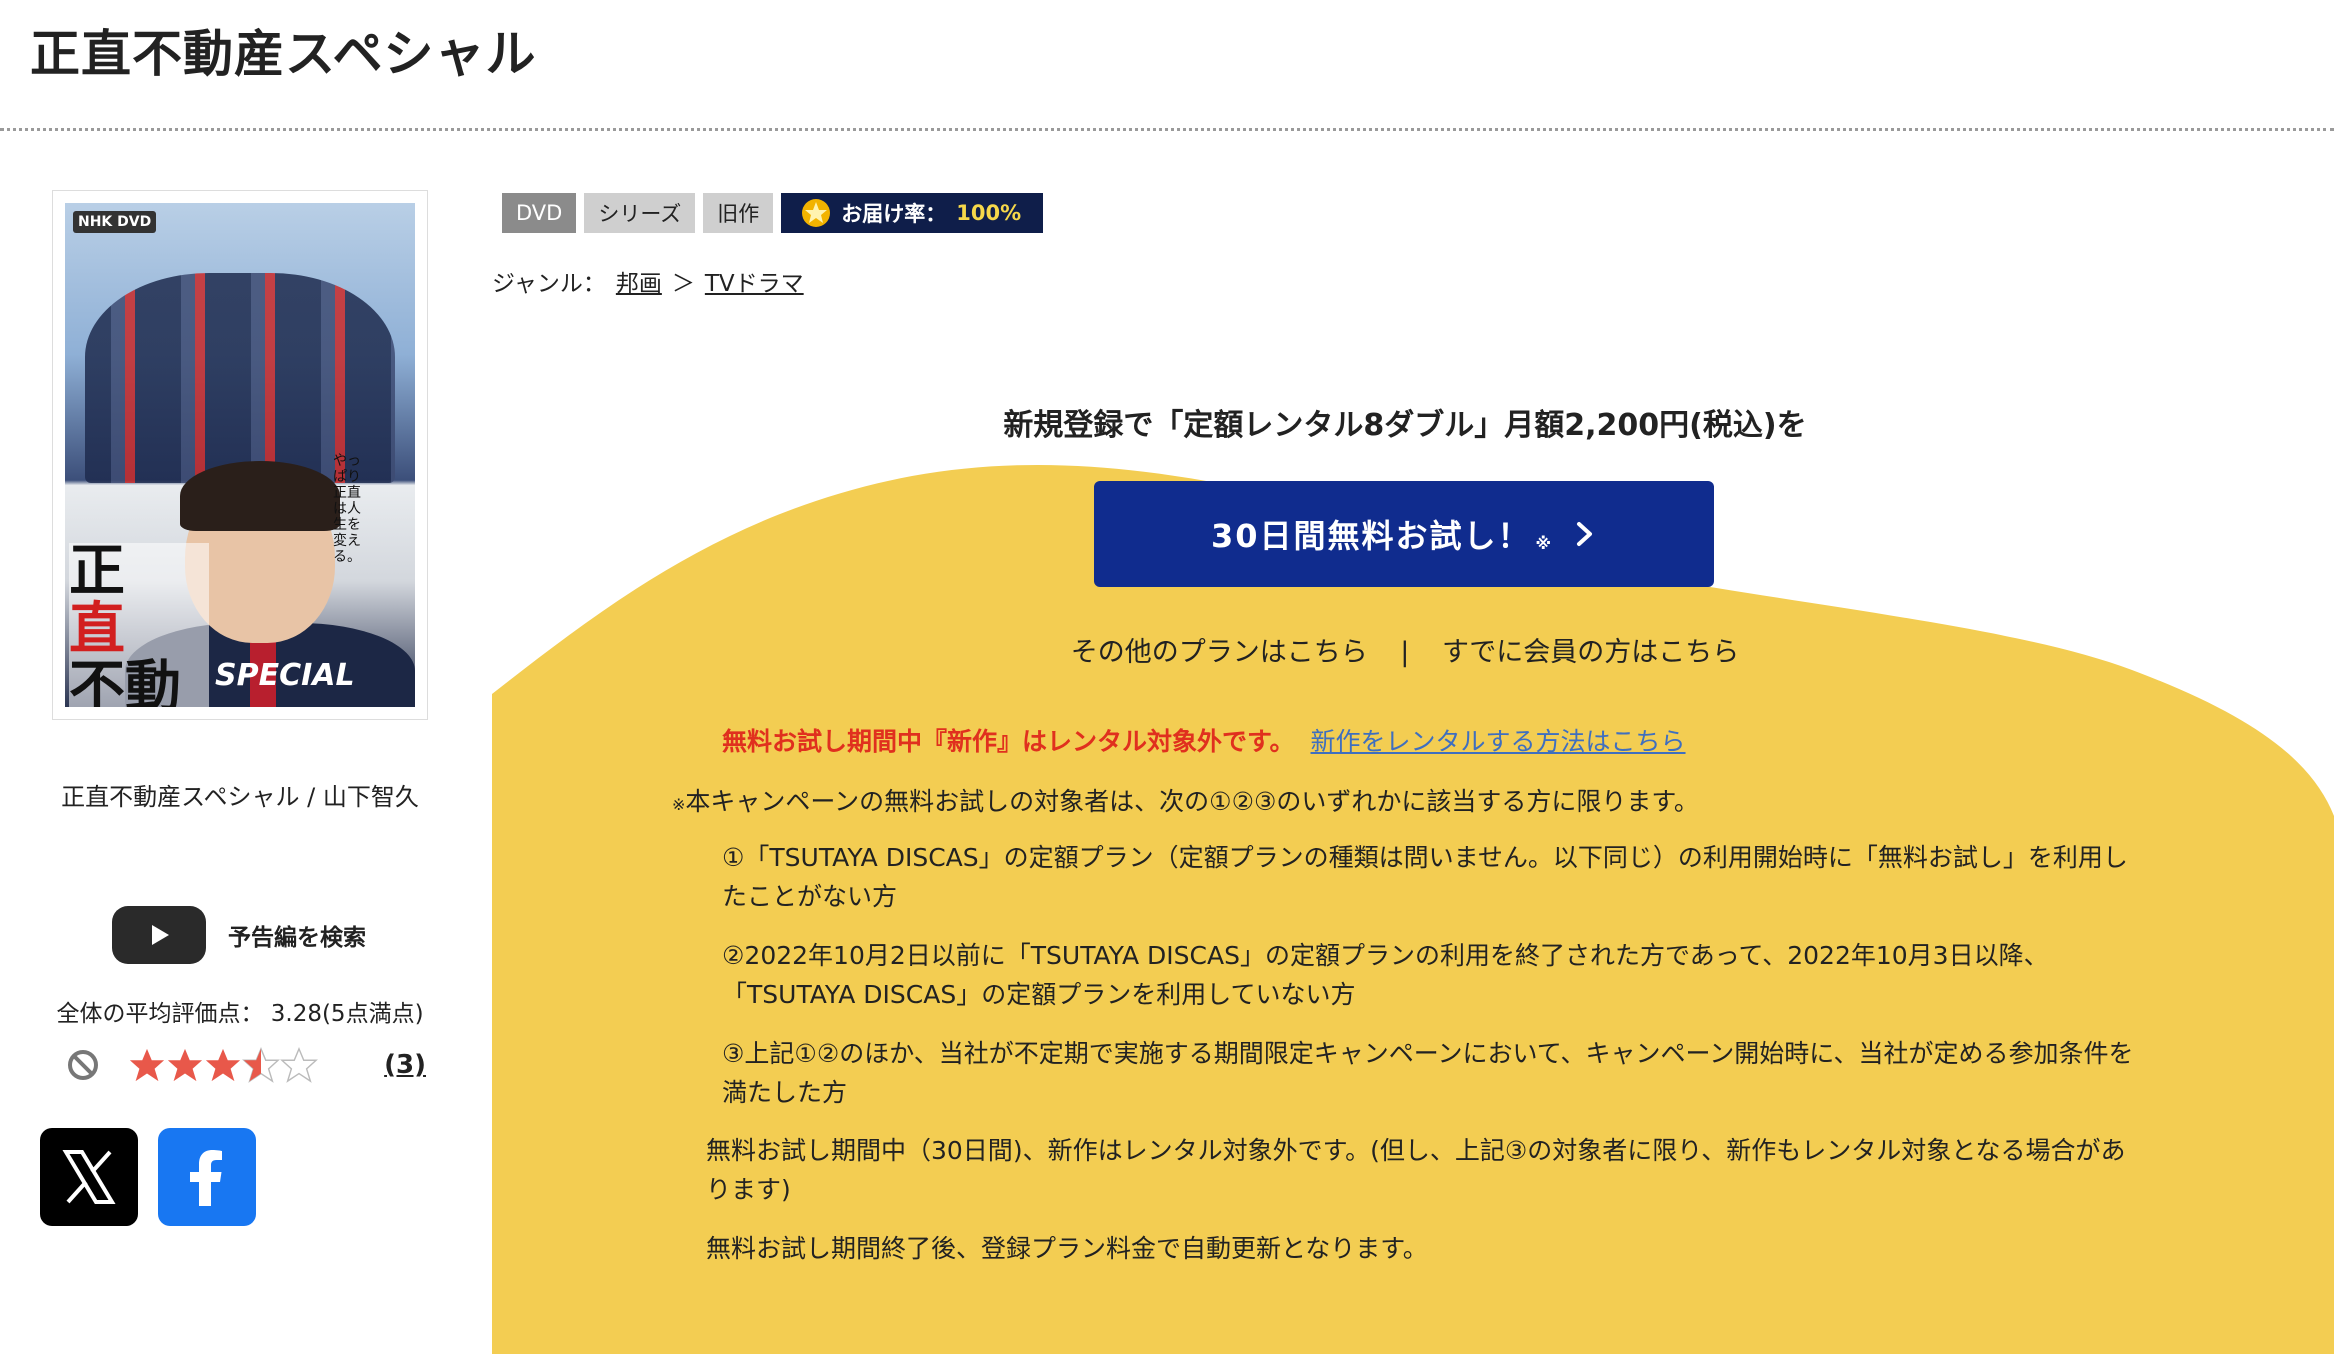 The image size is (2334, 1354). I want to click on genre-breadcrumb: ジャンル： 邦画 ＞ TVドラマ, so click(648, 281).